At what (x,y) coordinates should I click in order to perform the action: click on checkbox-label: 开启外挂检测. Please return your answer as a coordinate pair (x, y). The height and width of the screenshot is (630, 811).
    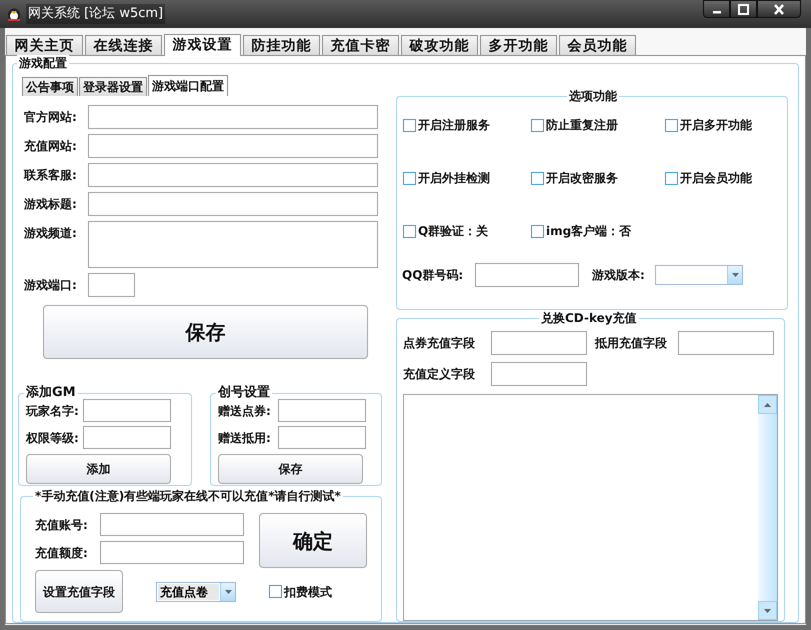
    Looking at the image, I should click on (454, 178).